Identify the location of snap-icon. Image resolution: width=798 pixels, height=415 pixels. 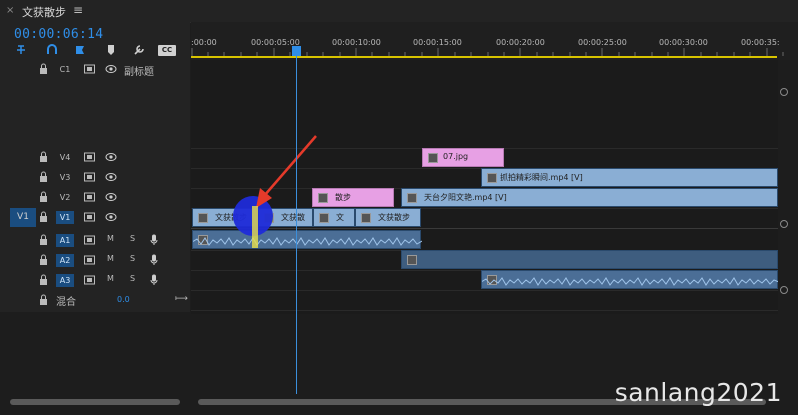
(21, 51).